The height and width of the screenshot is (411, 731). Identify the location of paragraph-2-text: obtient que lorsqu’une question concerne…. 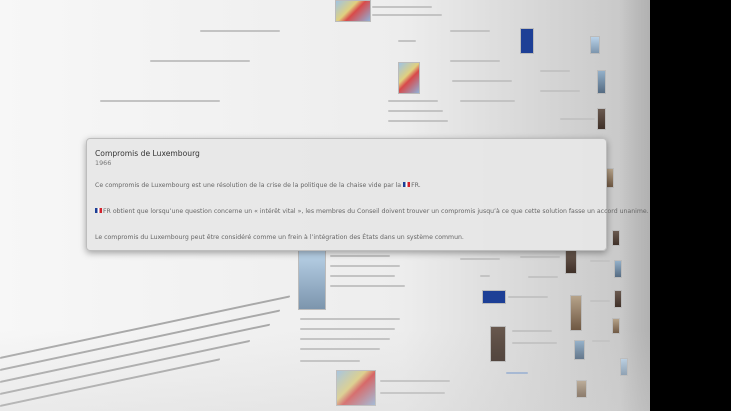
(379, 211).